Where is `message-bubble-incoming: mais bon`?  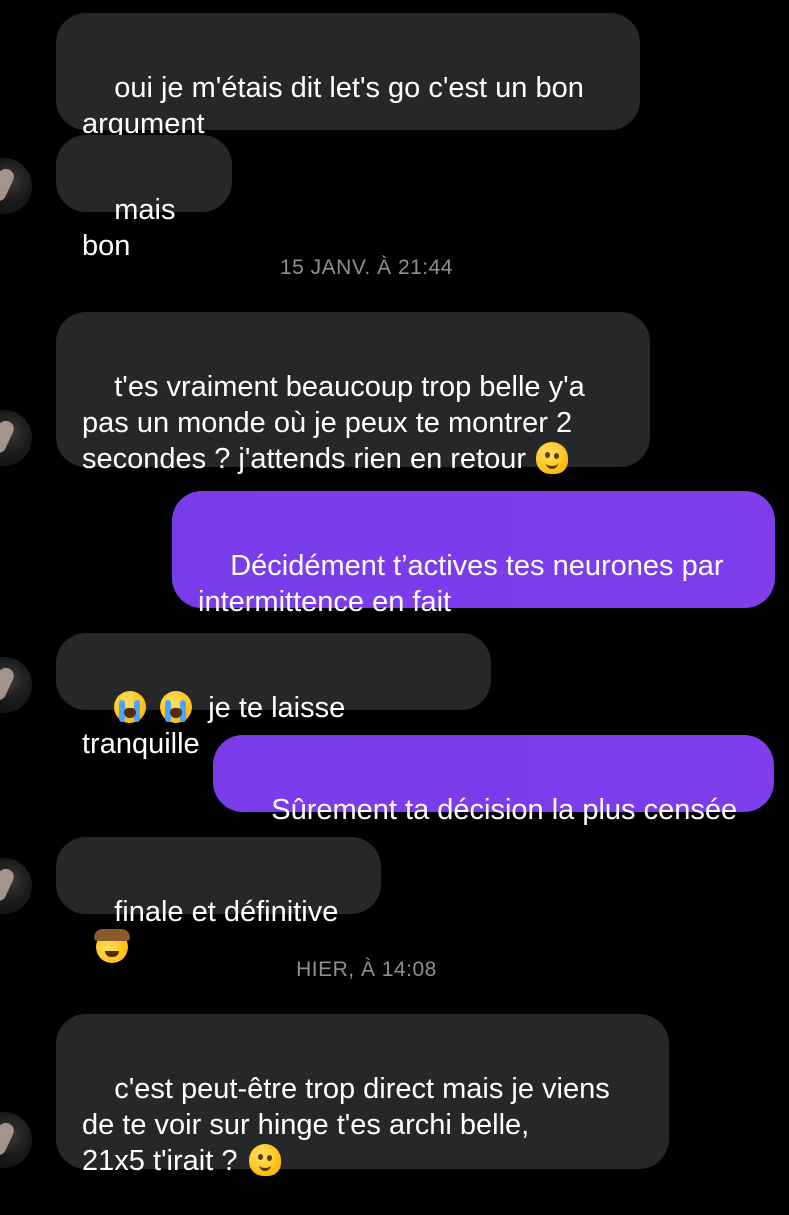 message-bubble-incoming: mais bon is located at coordinates (144, 198).